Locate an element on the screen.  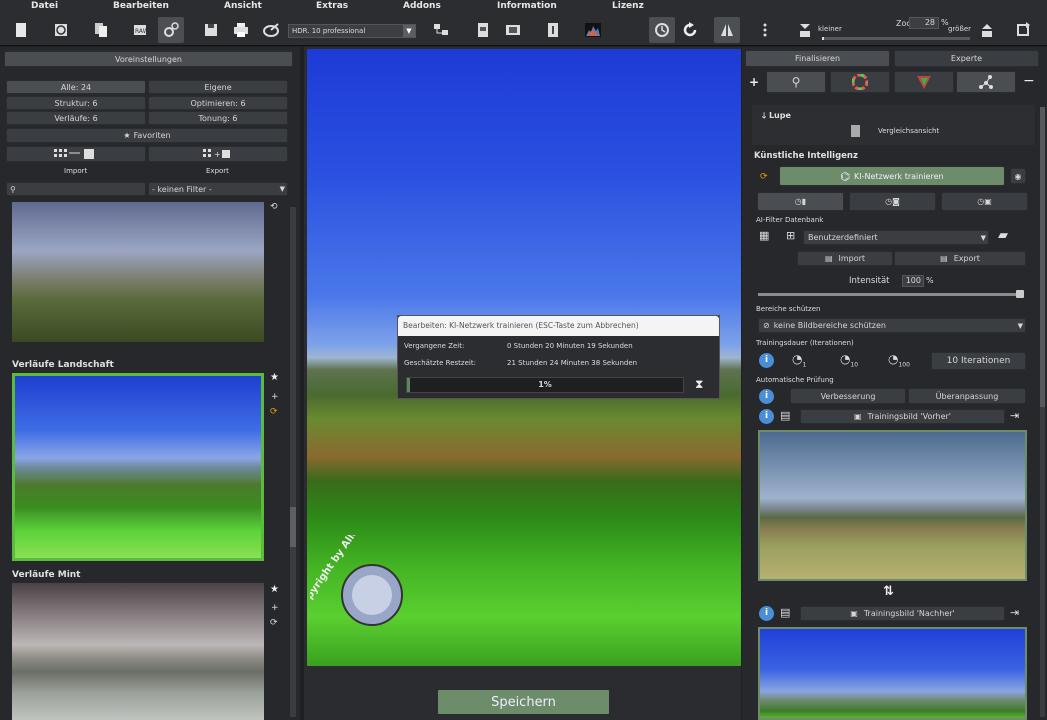
favorites-button: ★ Favoriten is located at coordinates (147, 135).